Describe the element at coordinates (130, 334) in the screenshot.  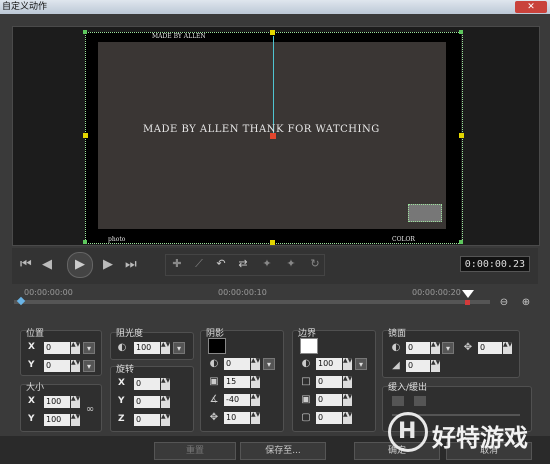
I see `opacity-title: 阻光度` at that location.